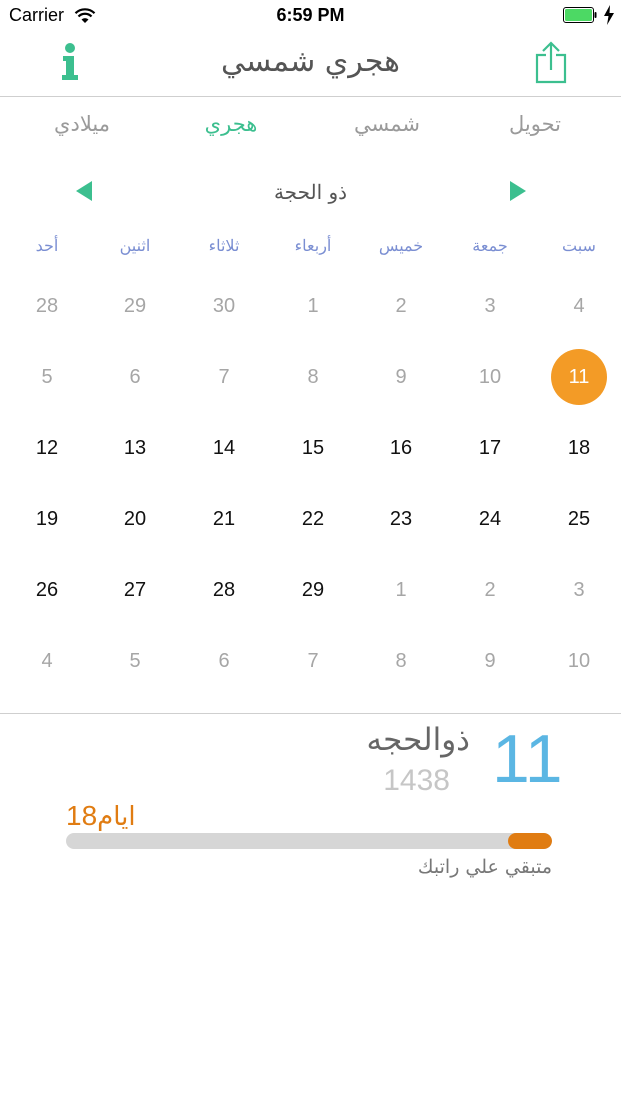 The height and width of the screenshot is (1104, 621). Describe the element at coordinates (609, 15) in the screenshot. I see `charging-bolt-icon` at that location.